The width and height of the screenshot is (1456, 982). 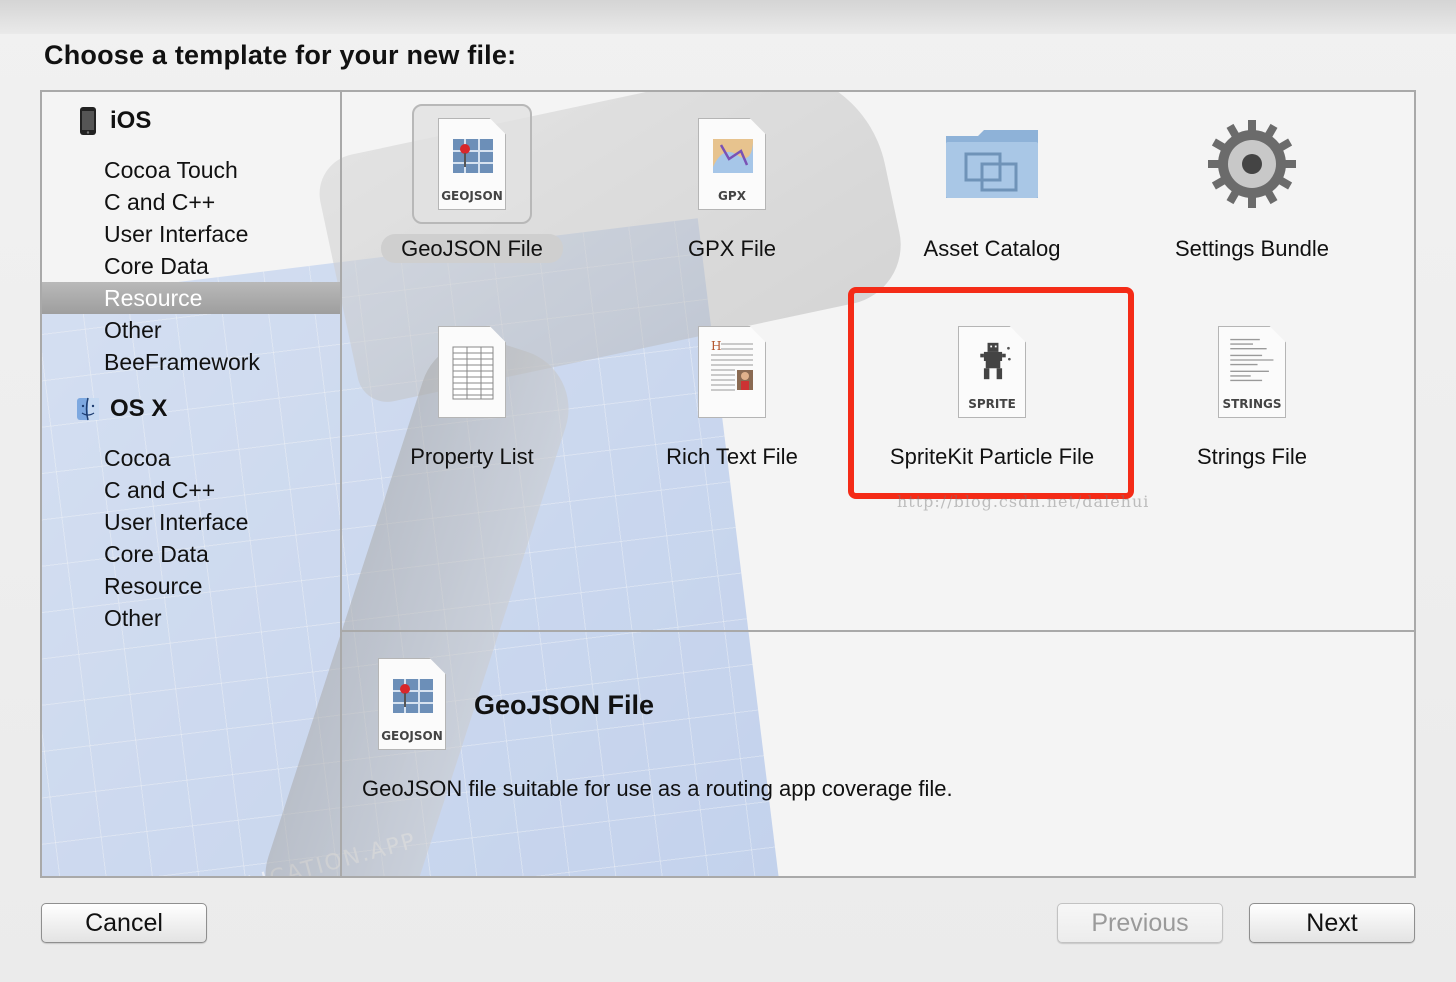 What do you see at coordinates (191, 458) in the screenshot?
I see `sidebar-item-cocoa: Cocoa` at bounding box center [191, 458].